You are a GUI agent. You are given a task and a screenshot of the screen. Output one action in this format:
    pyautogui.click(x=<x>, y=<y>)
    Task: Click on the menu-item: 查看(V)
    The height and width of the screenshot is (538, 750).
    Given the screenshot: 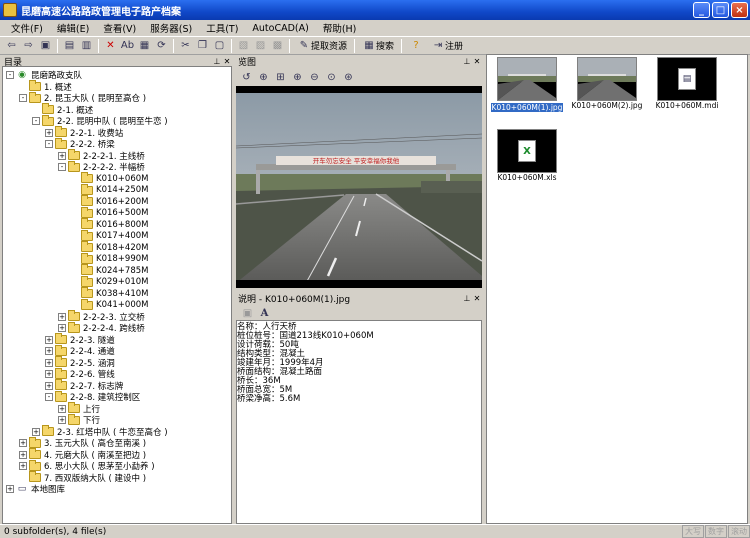 What is the action you would take?
    pyautogui.click(x=119, y=28)
    